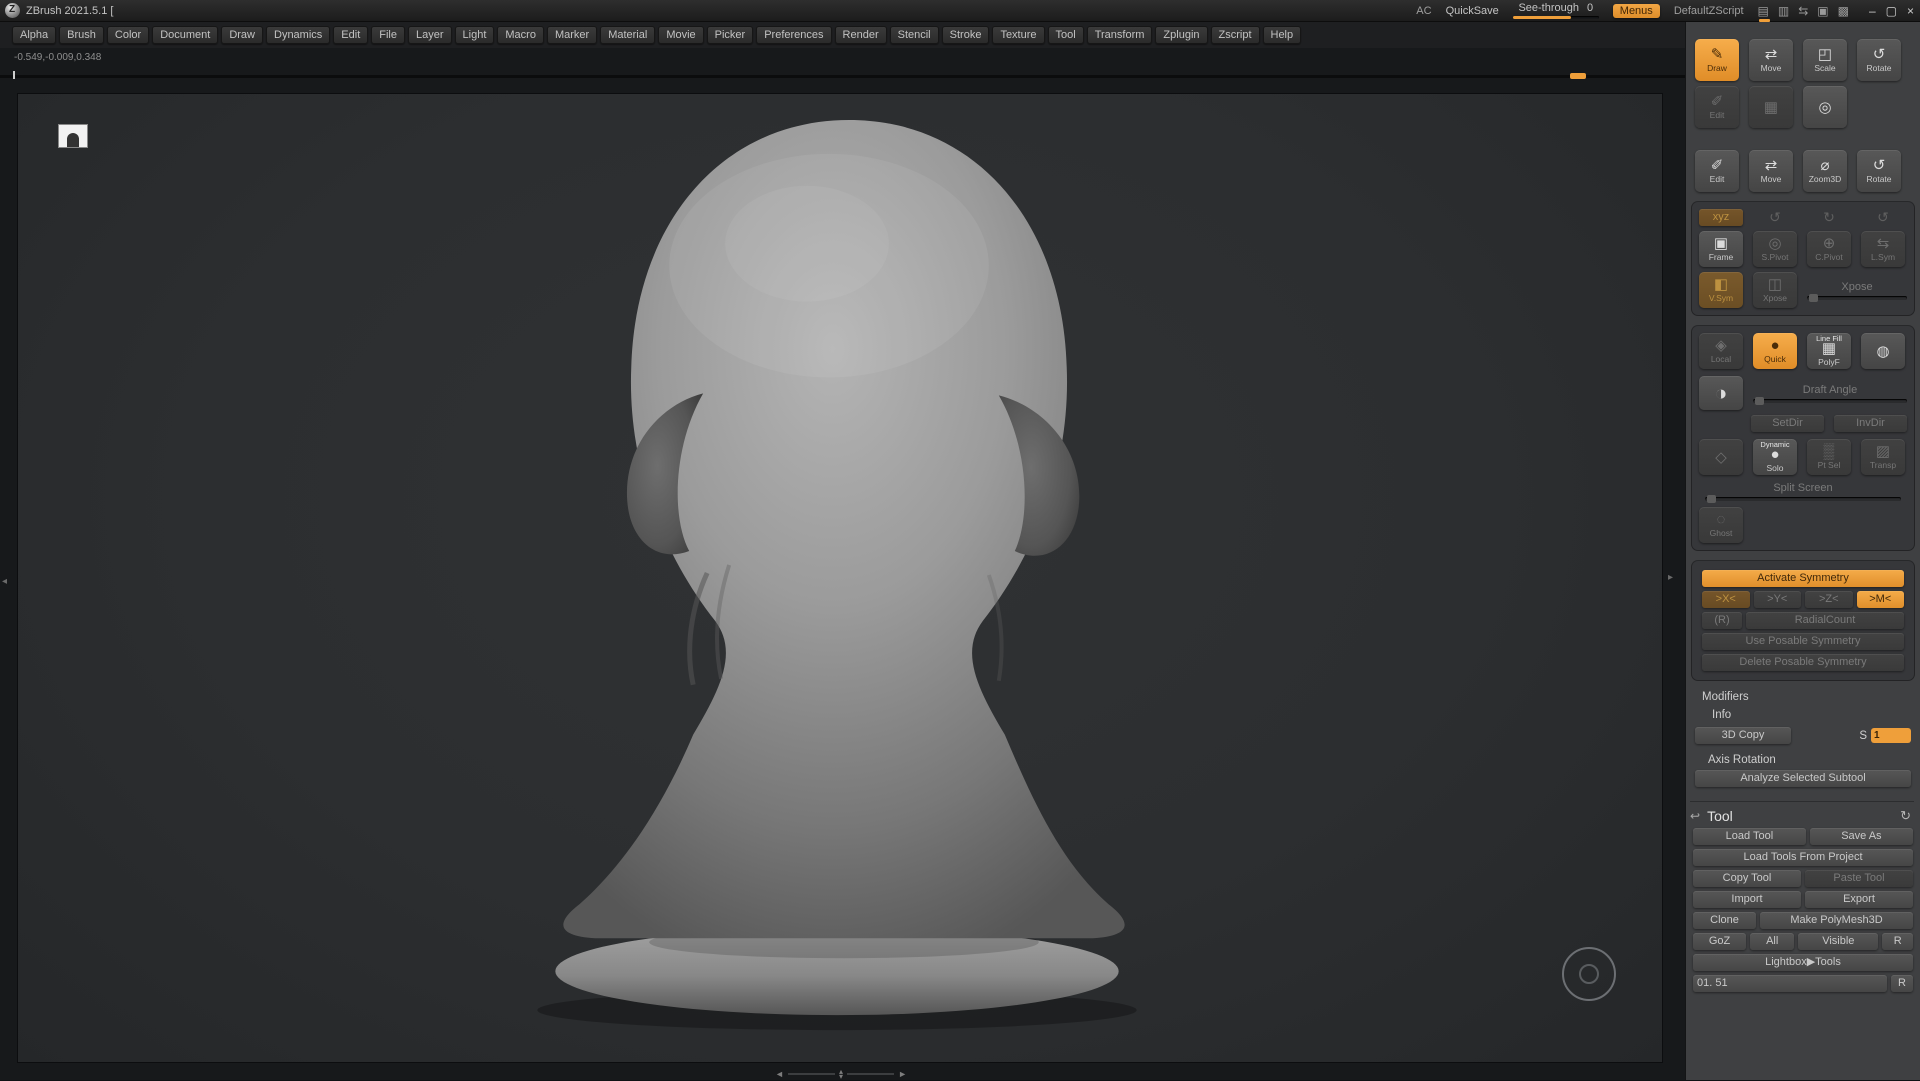  Describe the element at coordinates (388, 35) in the screenshot. I see `menu-file: File` at that location.